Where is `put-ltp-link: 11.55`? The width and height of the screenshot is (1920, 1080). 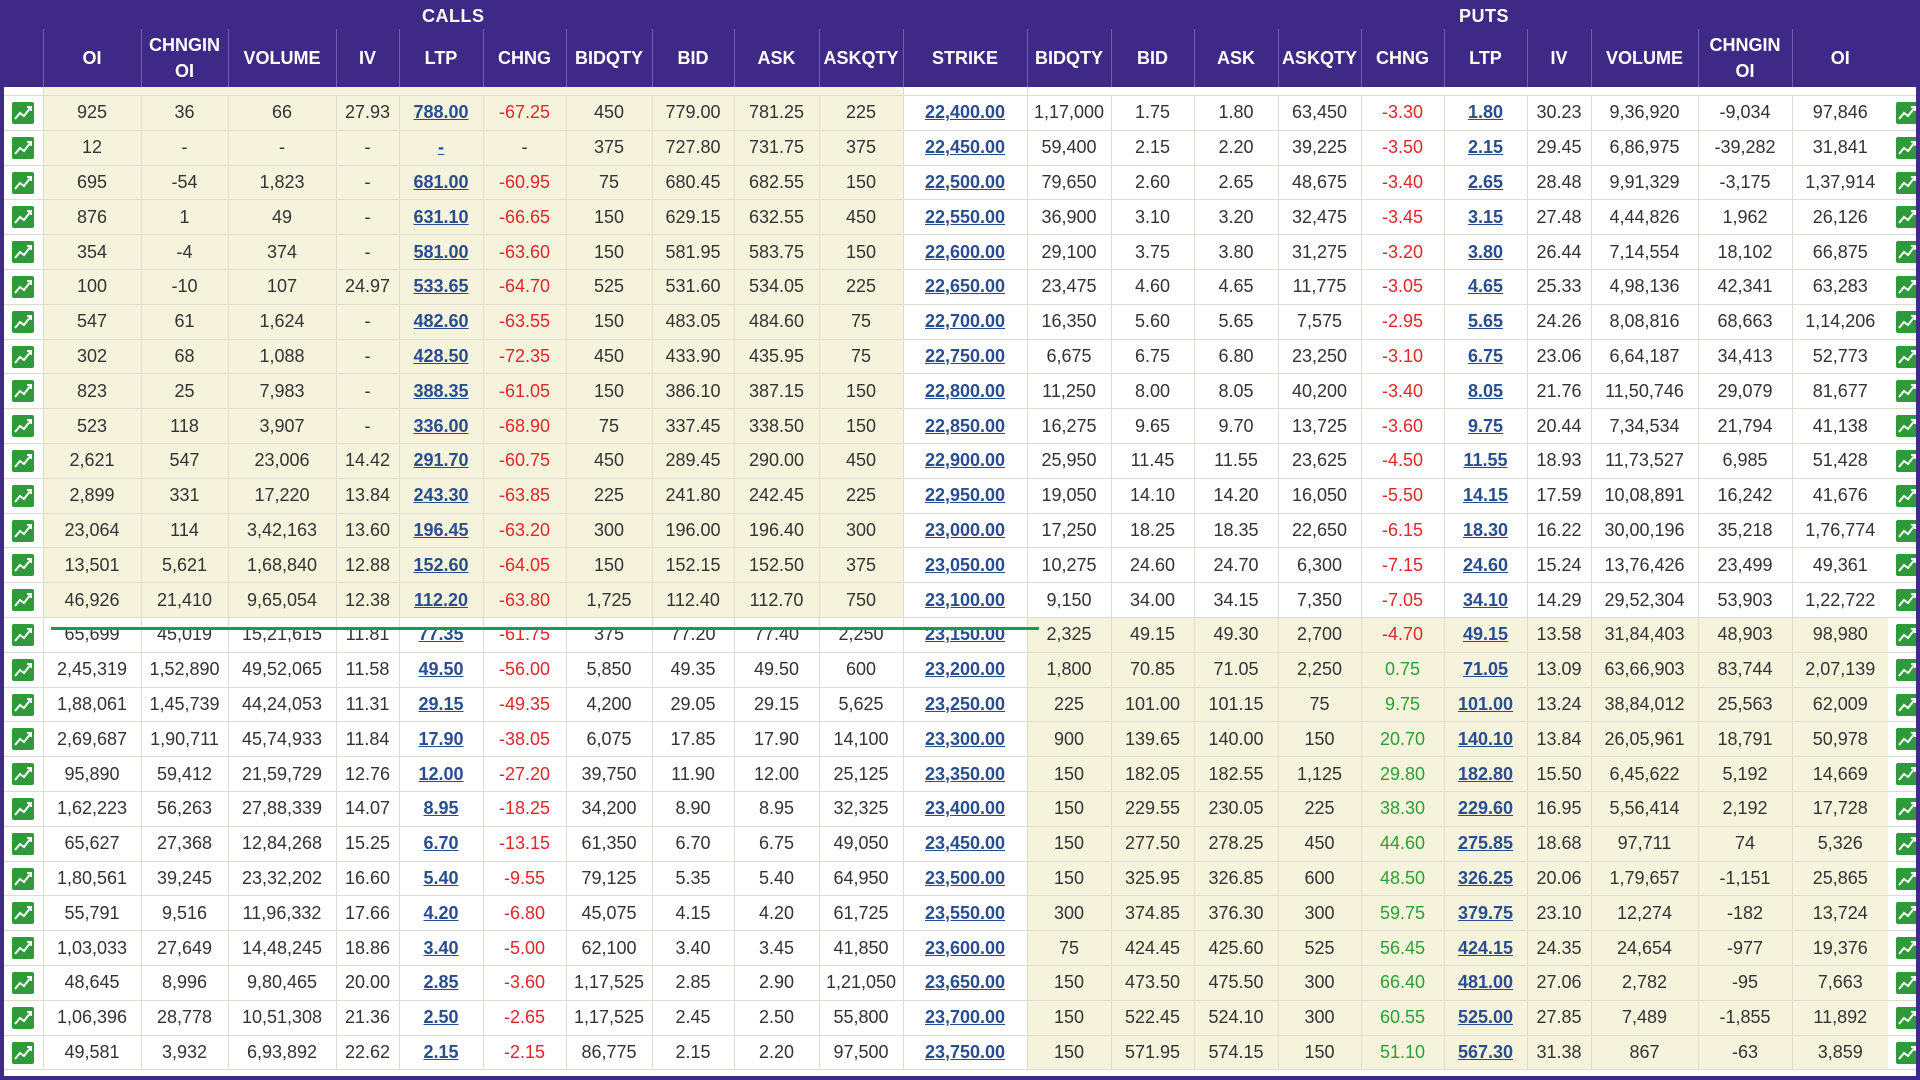 put-ltp-link: 11.55 is located at coordinates (1485, 460).